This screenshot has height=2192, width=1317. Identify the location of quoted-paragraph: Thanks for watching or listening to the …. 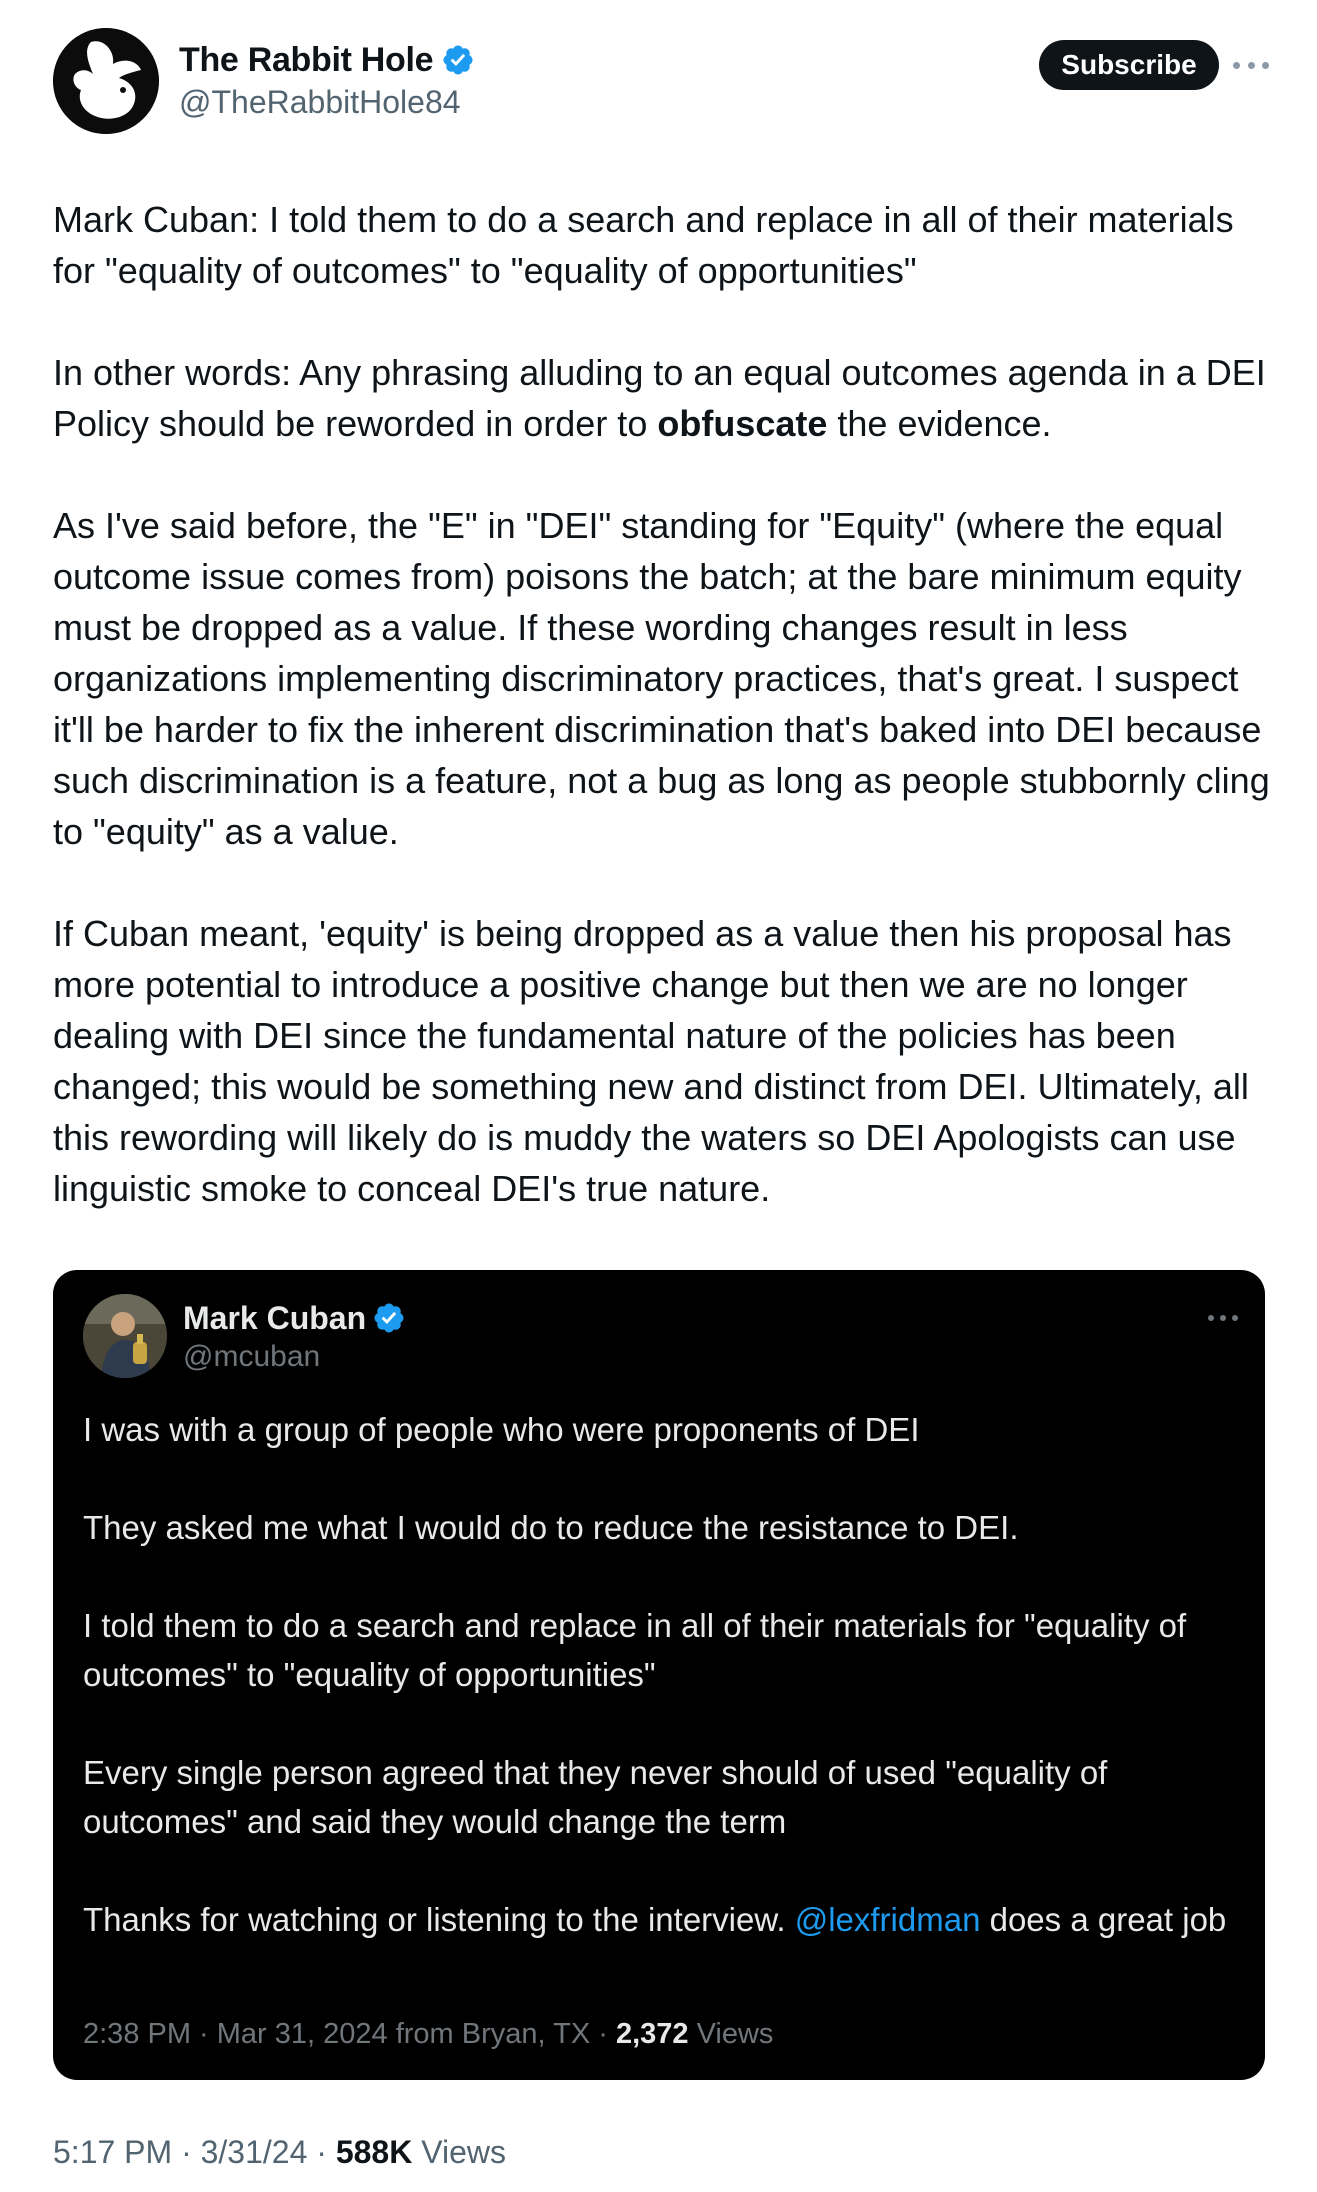
(658, 1919).